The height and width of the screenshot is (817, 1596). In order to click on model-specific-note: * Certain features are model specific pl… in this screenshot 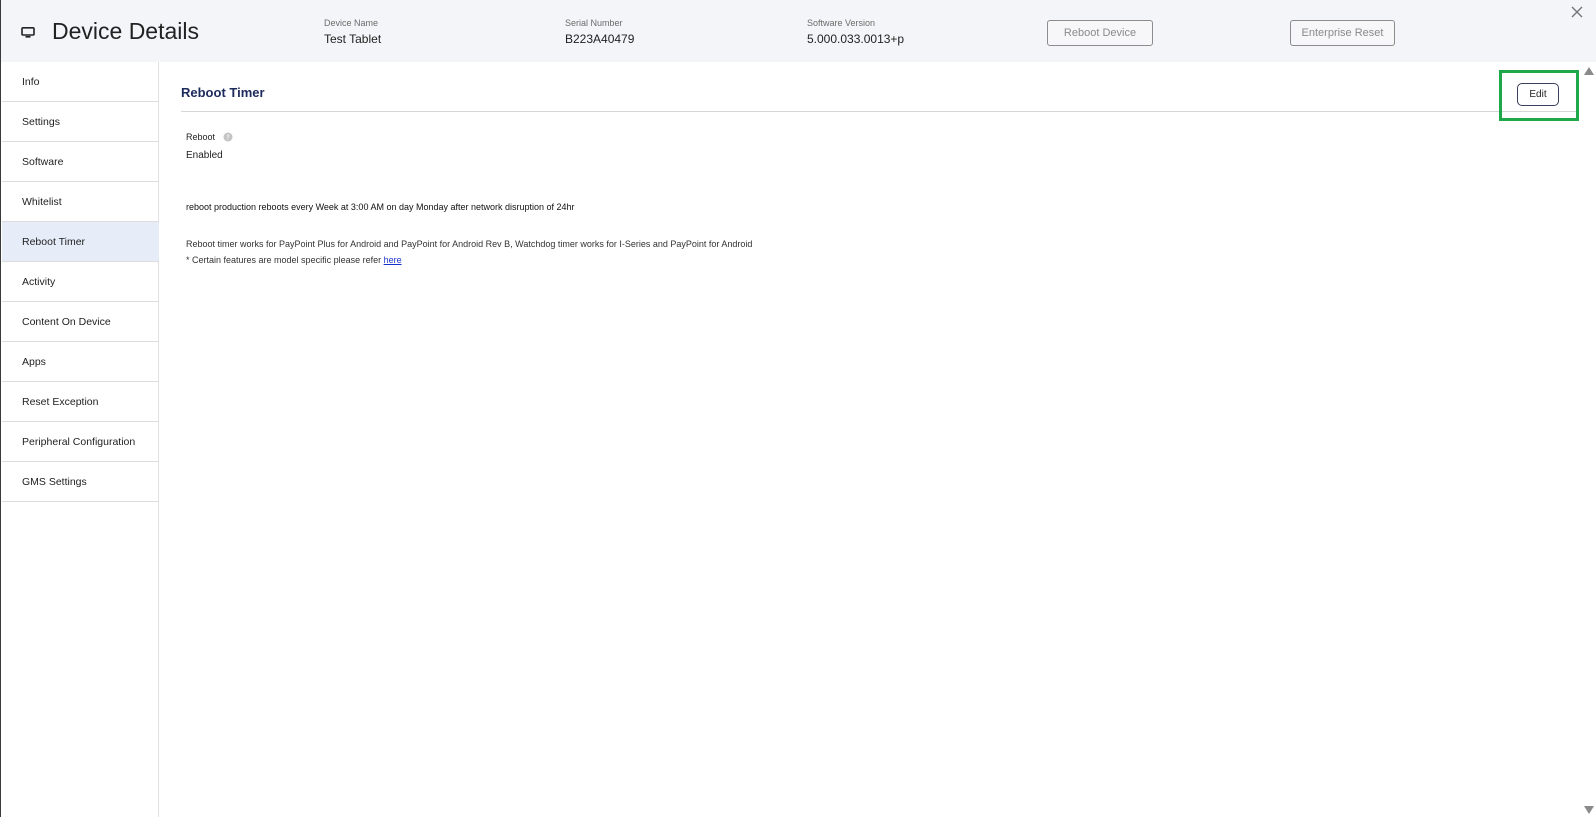, I will do `click(294, 260)`.